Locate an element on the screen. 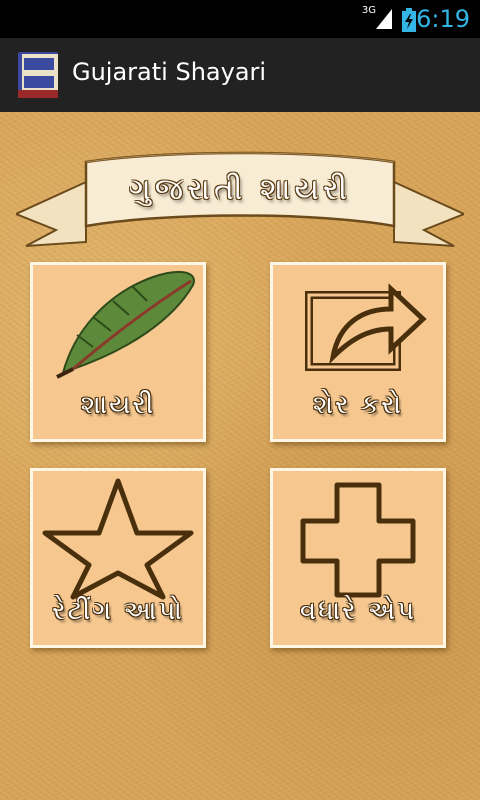 This screenshot has height=800, width=480. signal-icon is located at coordinates (384, 19).